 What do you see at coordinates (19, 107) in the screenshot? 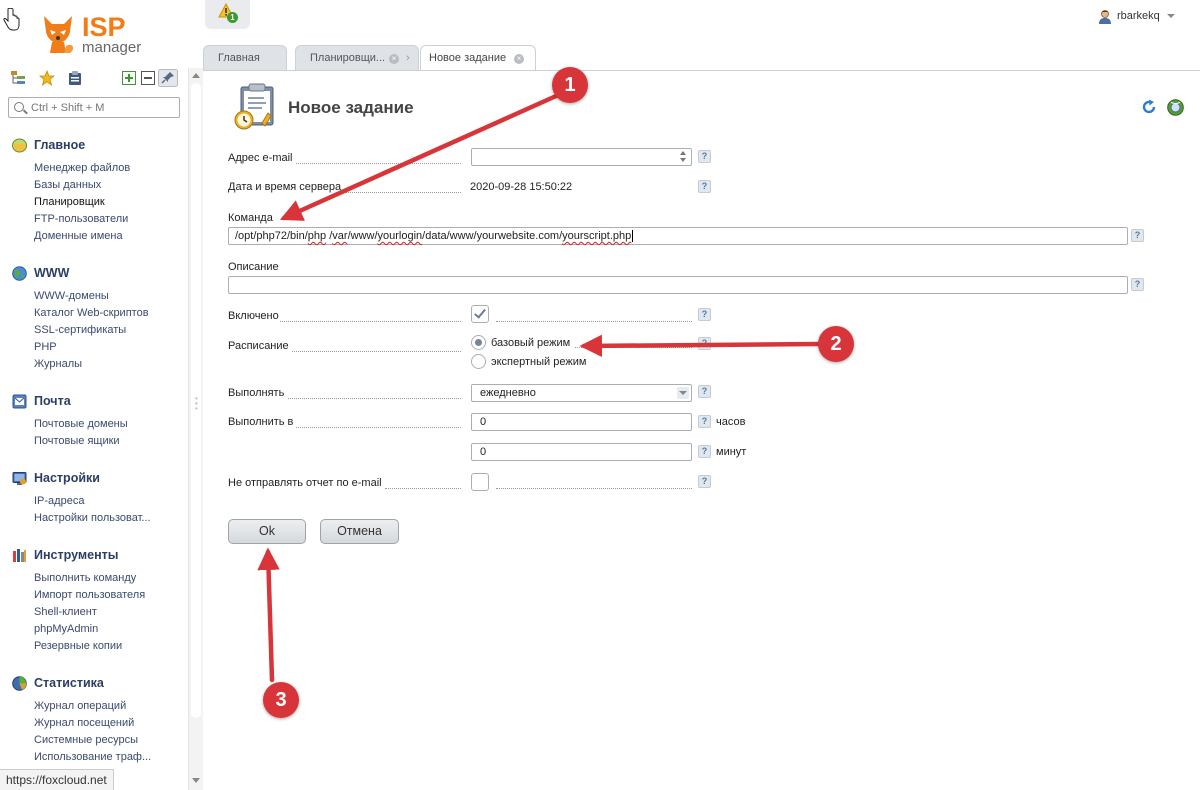
I see `search-icon` at bounding box center [19, 107].